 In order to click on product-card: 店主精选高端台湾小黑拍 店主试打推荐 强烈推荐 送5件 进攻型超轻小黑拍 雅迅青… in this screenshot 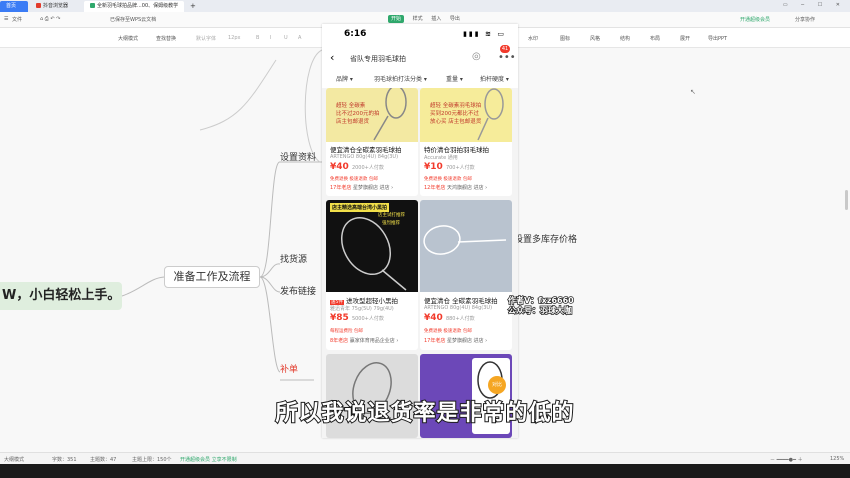, I will do `click(372, 275)`.